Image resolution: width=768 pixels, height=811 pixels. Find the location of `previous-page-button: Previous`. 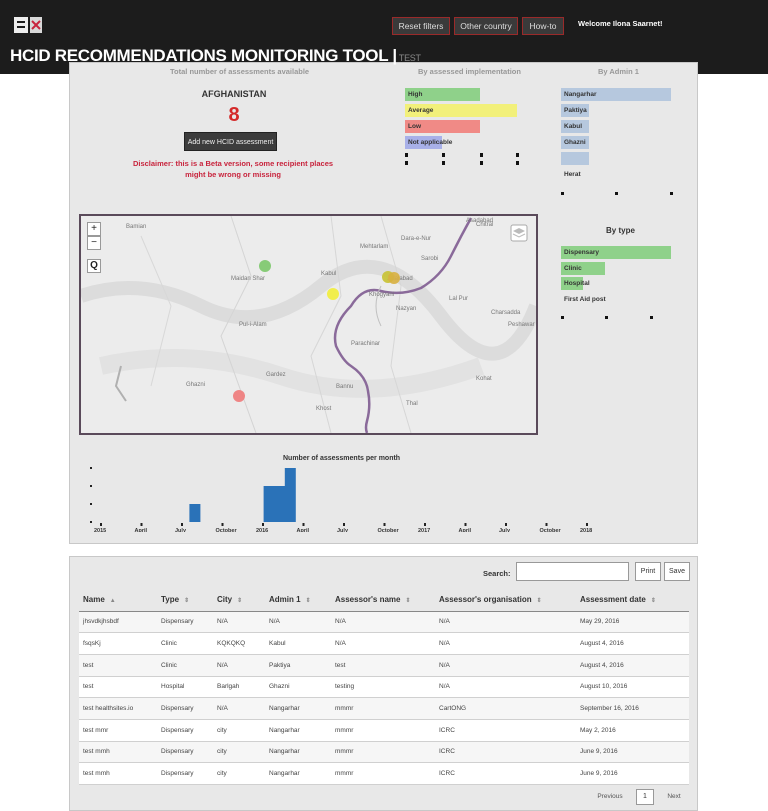

previous-page-button: Previous is located at coordinates (610, 797).